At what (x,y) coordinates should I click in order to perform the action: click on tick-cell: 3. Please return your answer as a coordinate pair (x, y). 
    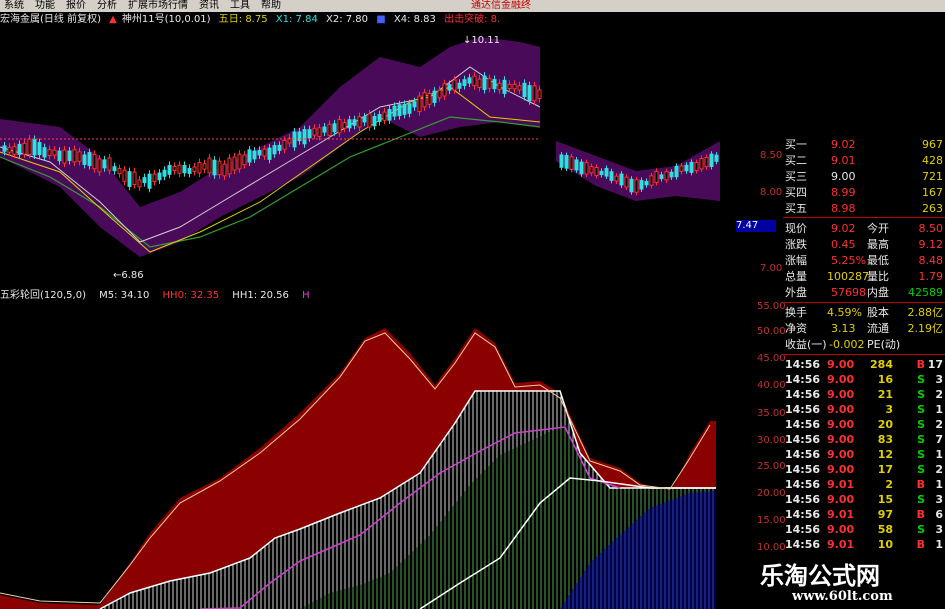
    Looking at the image, I should click on (939, 529).